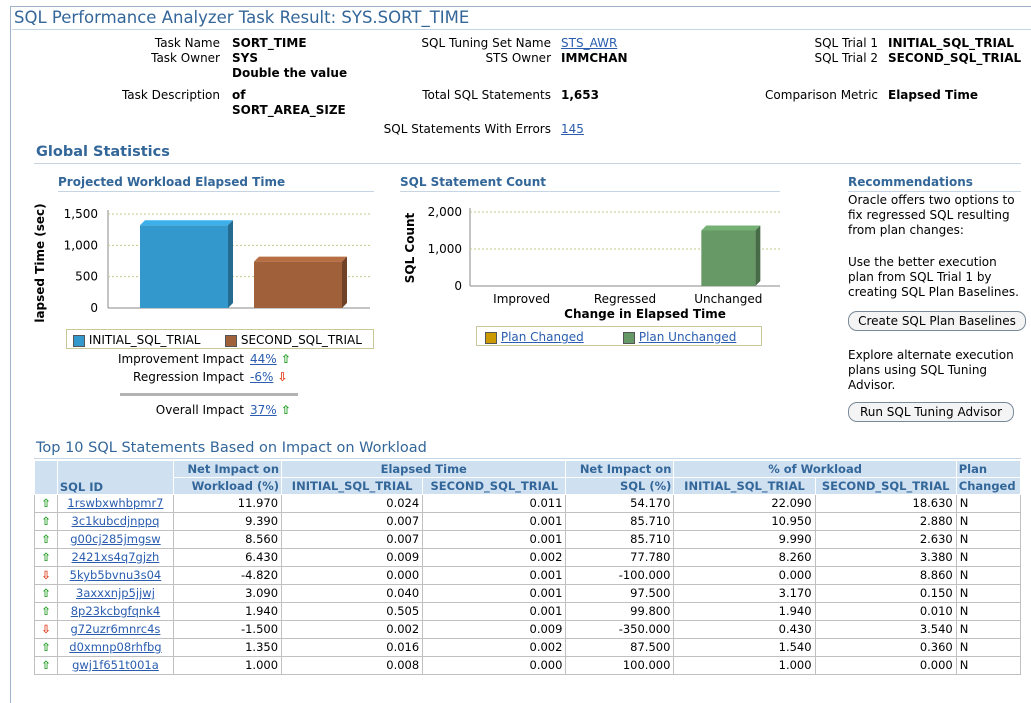 This screenshot has width=1031, height=703. What do you see at coordinates (486, 95) in the screenshot?
I see `total-sql-label: Total SQL Statements` at bounding box center [486, 95].